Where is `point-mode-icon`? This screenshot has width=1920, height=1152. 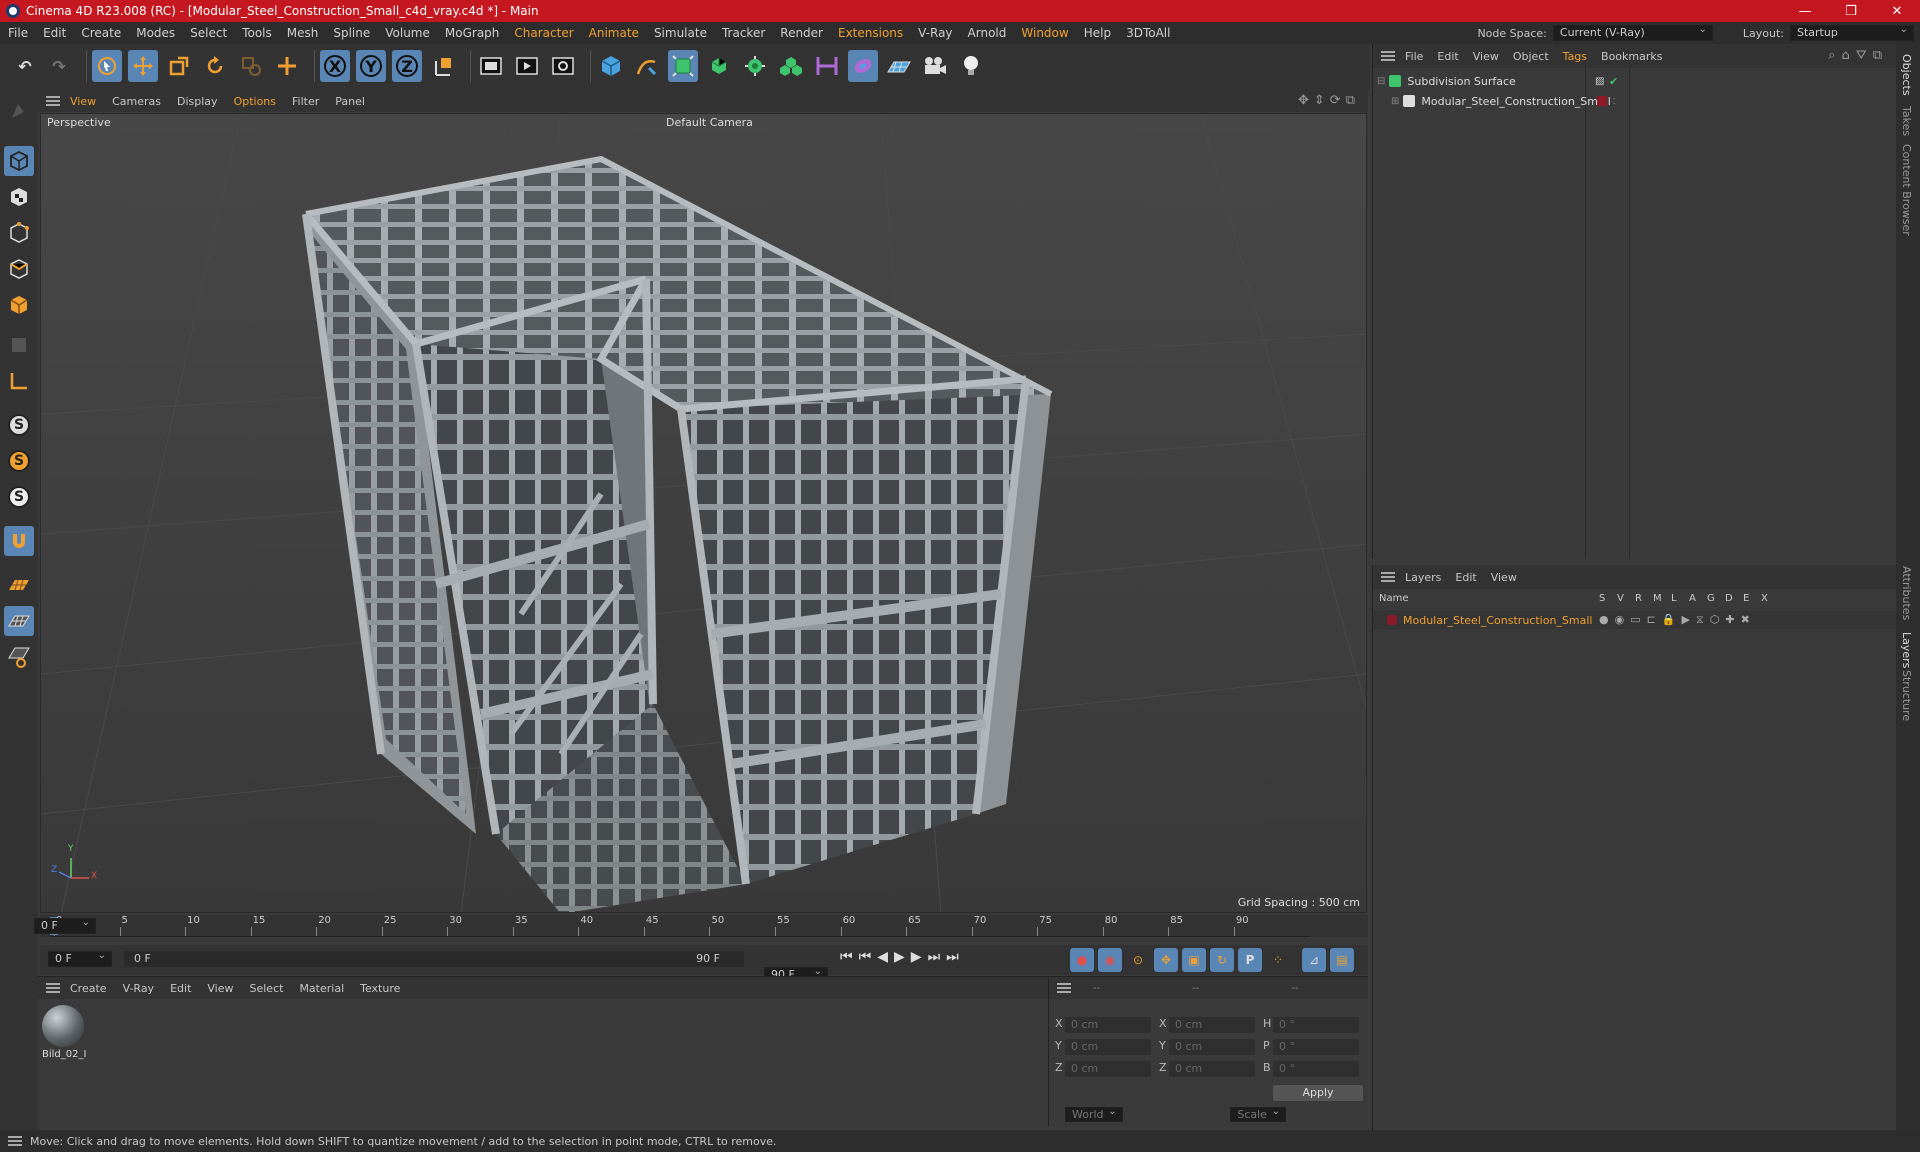 point-mode-icon is located at coordinates (19, 233).